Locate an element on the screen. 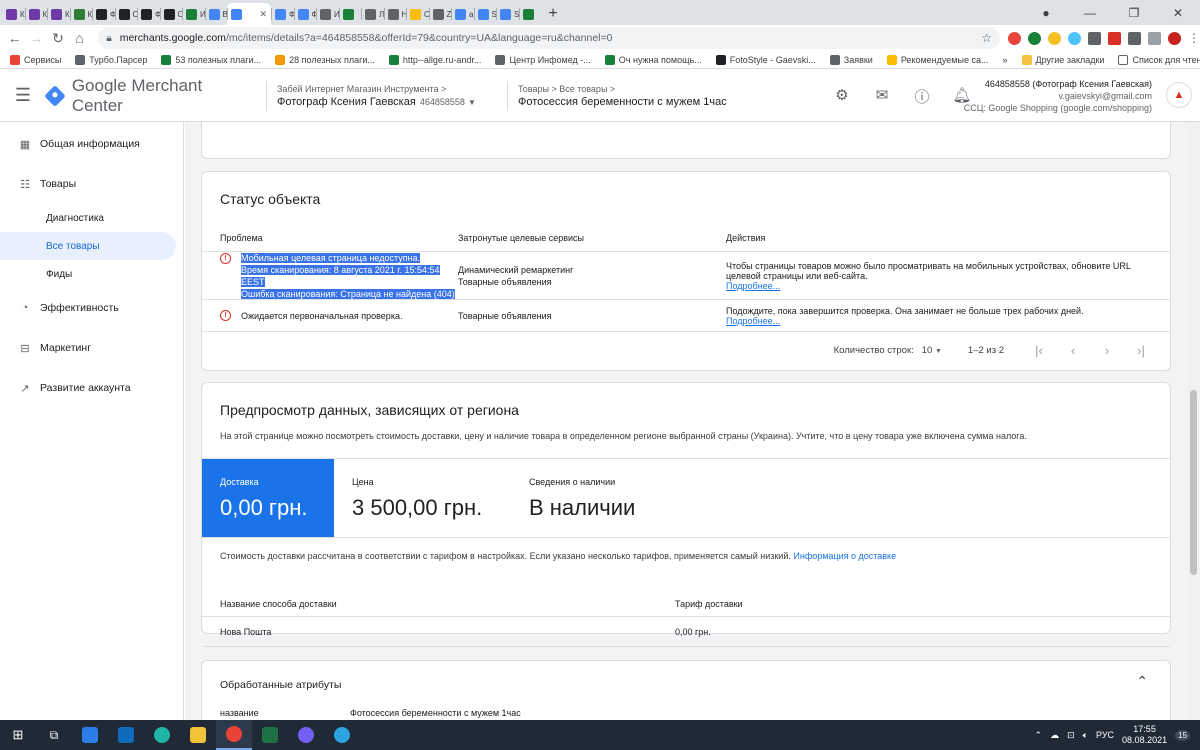 This screenshot has width=1200, height=750. back-button: ← is located at coordinates (15, 38).